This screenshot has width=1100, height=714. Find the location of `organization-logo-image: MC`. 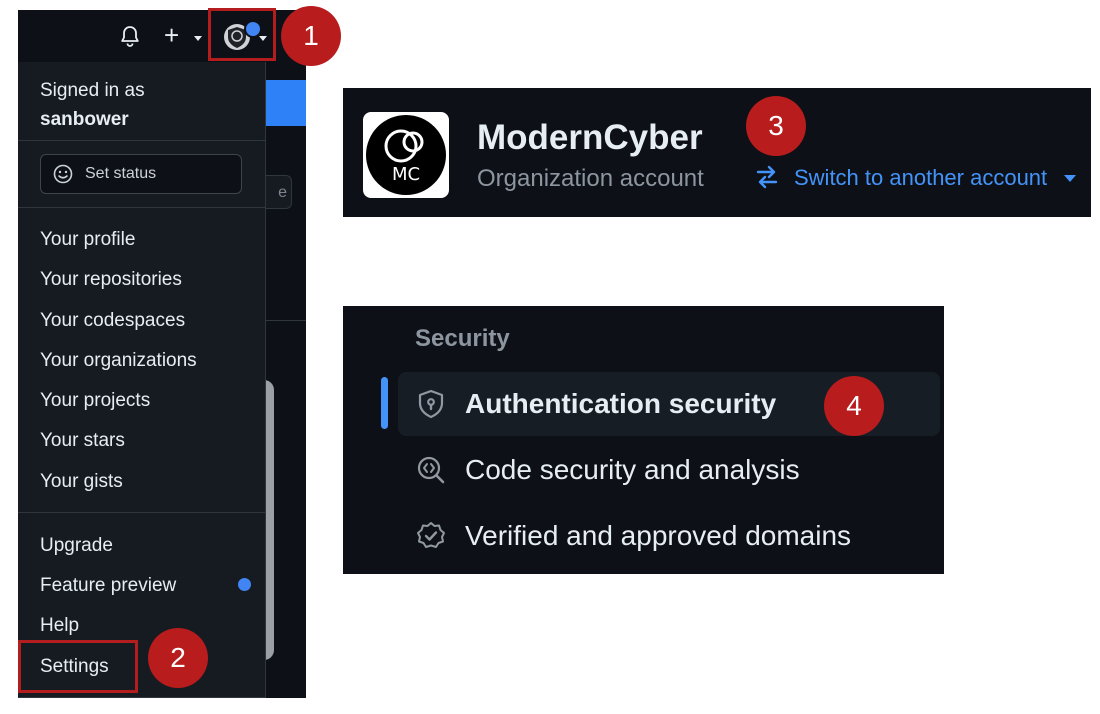

organization-logo-image: MC is located at coordinates (406, 155).